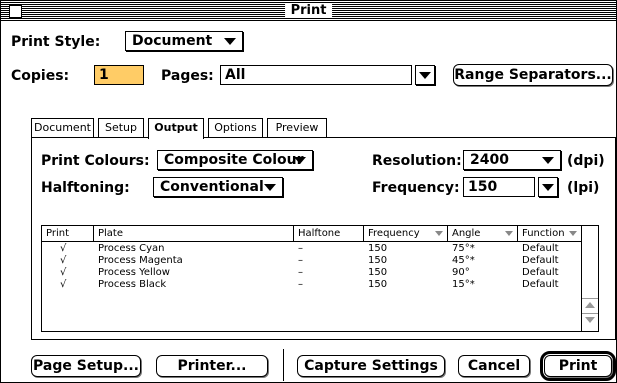 Image resolution: width=617 pixels, height=383 pixels. What do you see at coordinates (394, 233) in the screenshot?
I see `column-header-frequency-label: Frequency` at bounding box center [394, 233].